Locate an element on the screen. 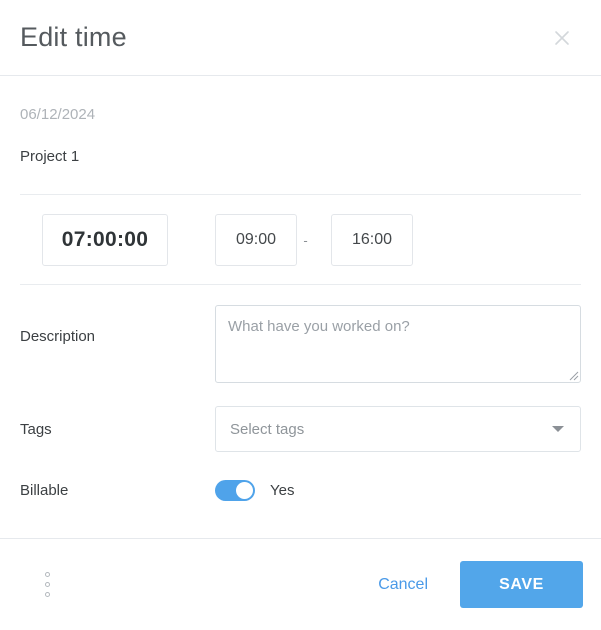 The width and height of the screenshot is (601, 630). page-title: Edit time is located at coordinates (73, 37).